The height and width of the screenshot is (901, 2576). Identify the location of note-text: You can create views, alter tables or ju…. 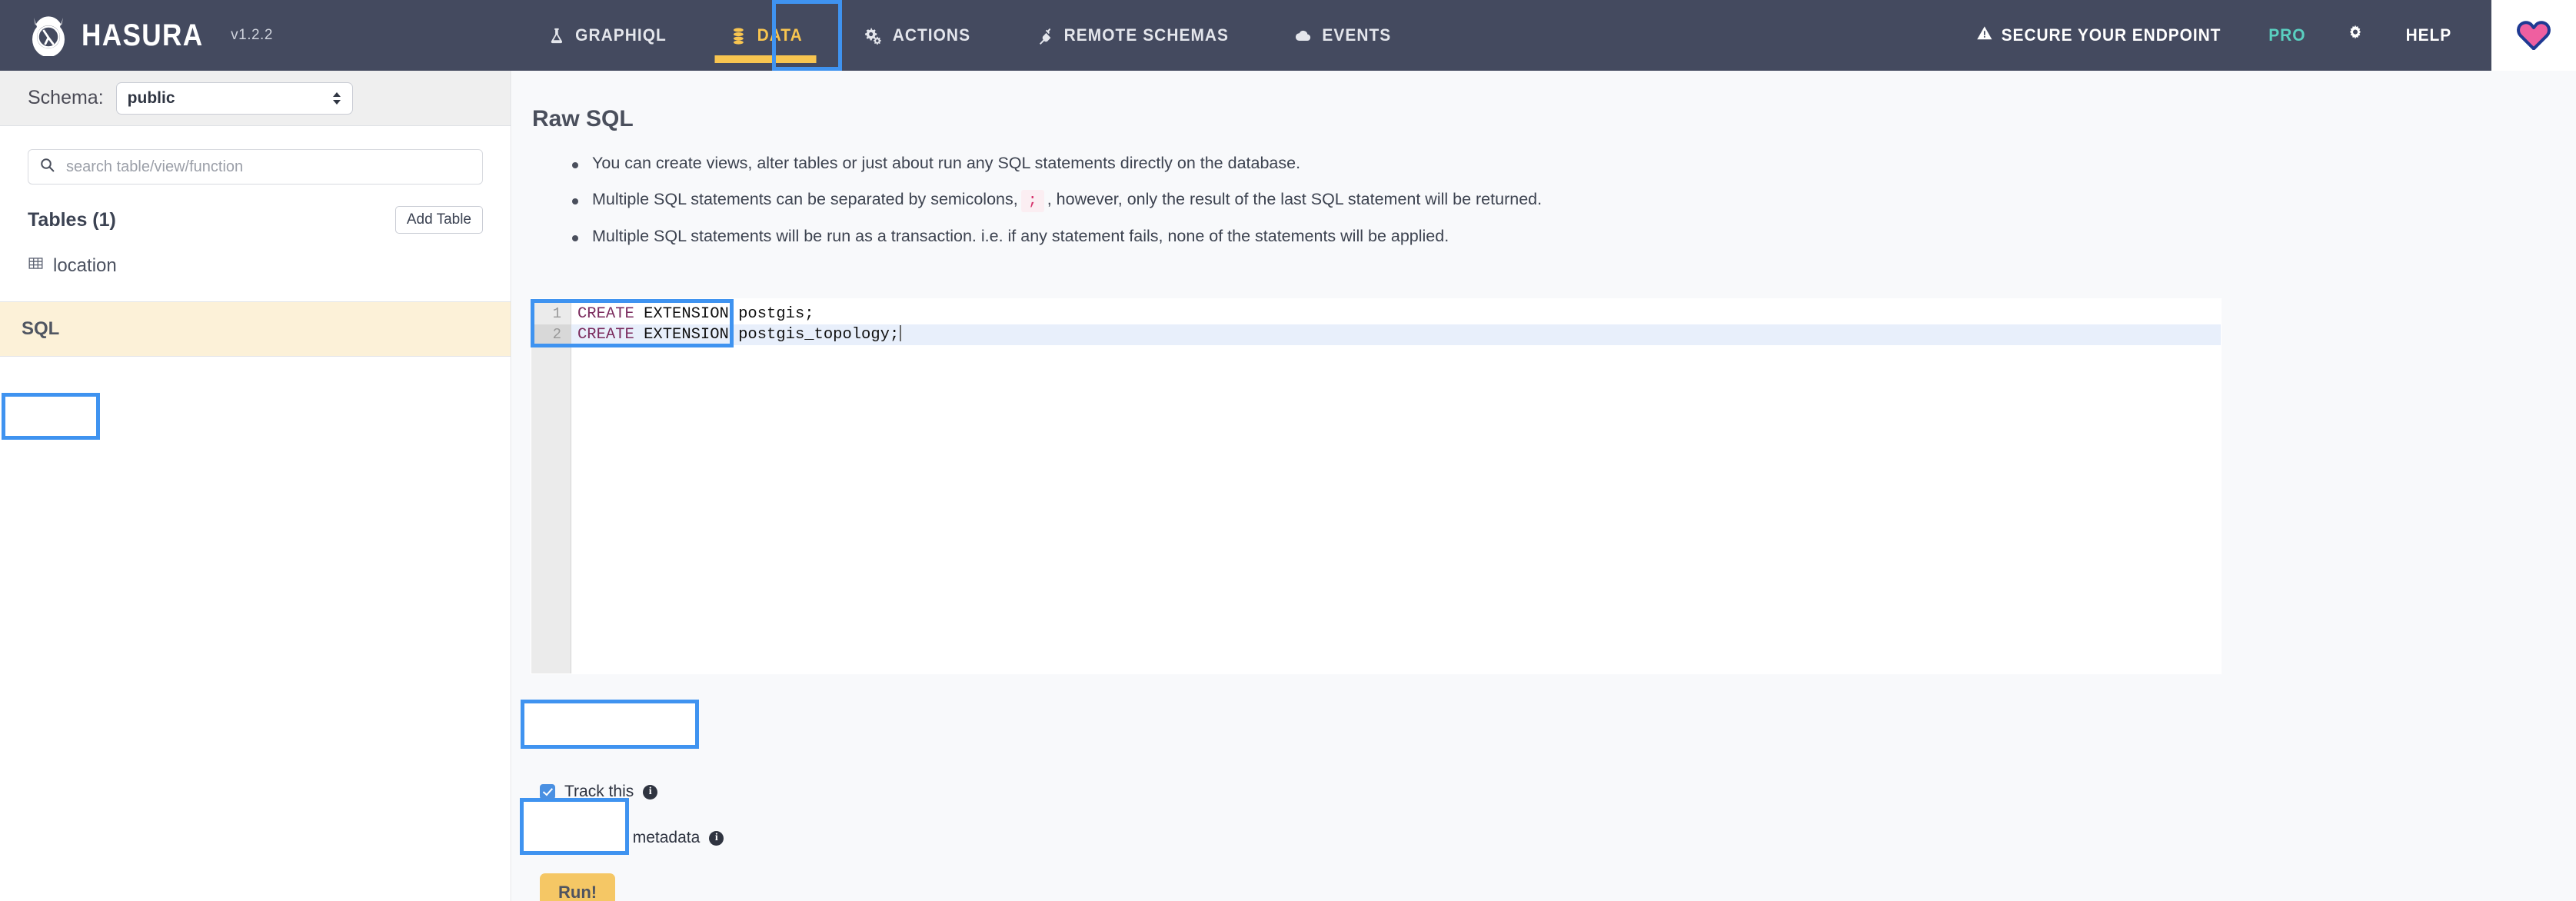
(946, 163).